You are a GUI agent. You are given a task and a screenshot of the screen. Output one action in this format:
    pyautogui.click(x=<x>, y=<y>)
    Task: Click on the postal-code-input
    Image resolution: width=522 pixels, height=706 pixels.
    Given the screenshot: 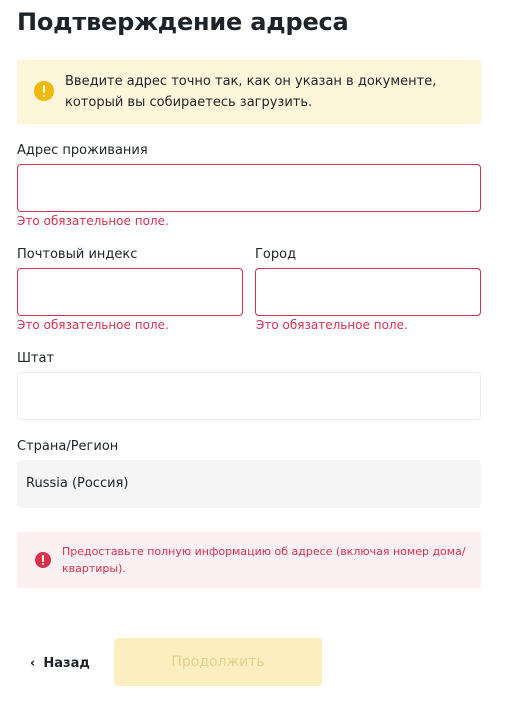 What is the action you would take?
    pyautogui.click(x=130, y=292)
    